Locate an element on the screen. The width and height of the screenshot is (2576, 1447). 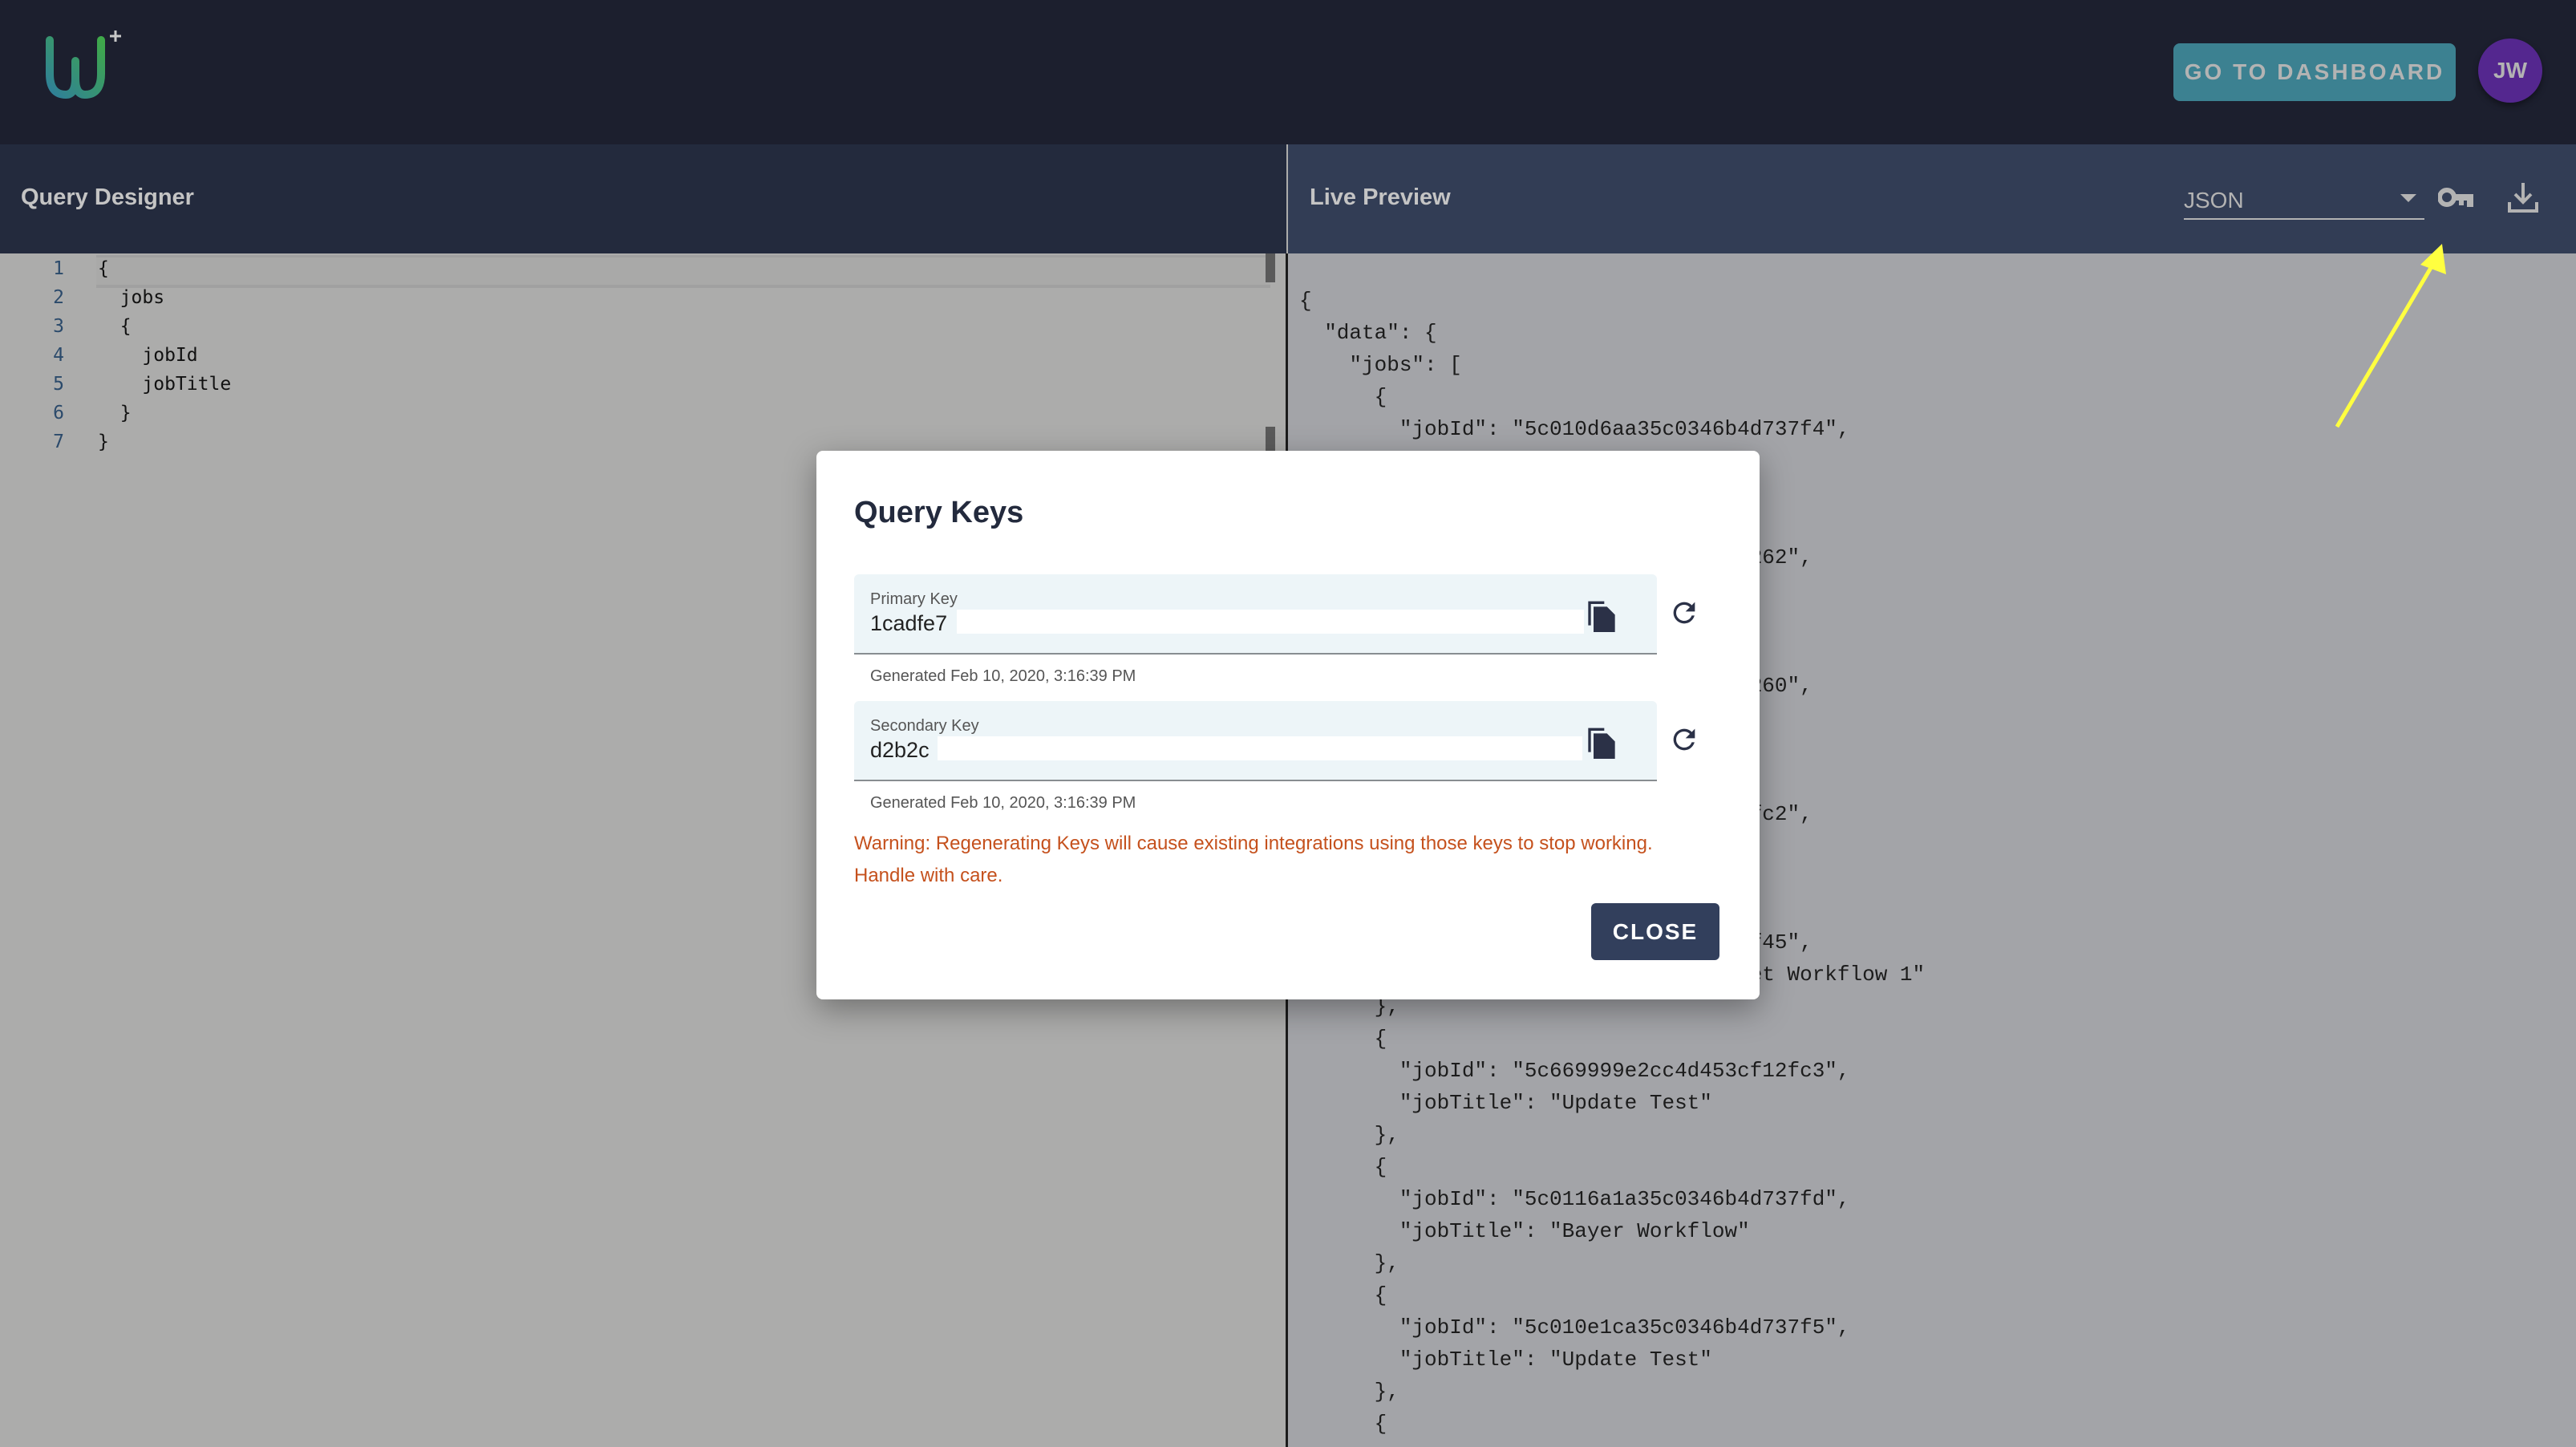
json-line: "jobTitle": "Bayer Workflow" is located at coordinates (1524, 1231).